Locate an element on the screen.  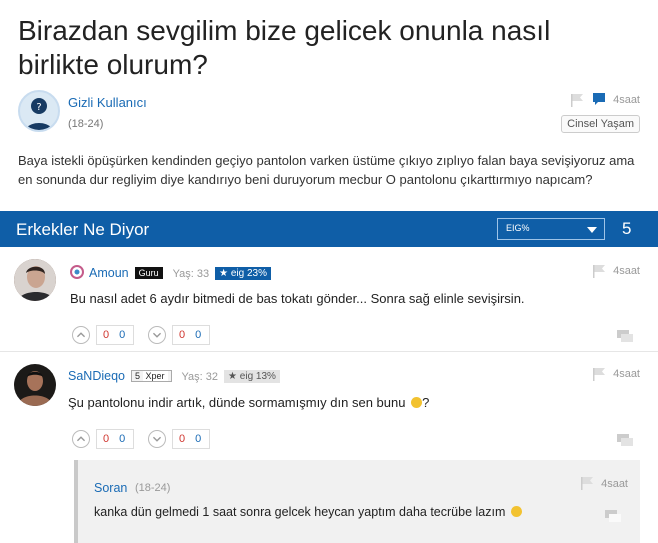
question-time: 4saat is located at coordinates (626, 100).